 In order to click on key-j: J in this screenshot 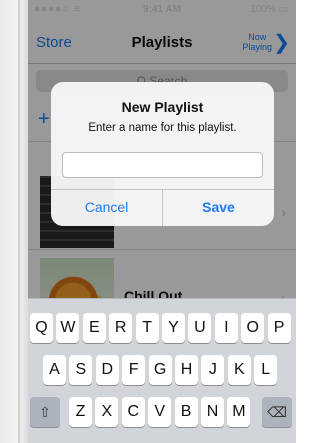, I will do `click(213, 370)`.